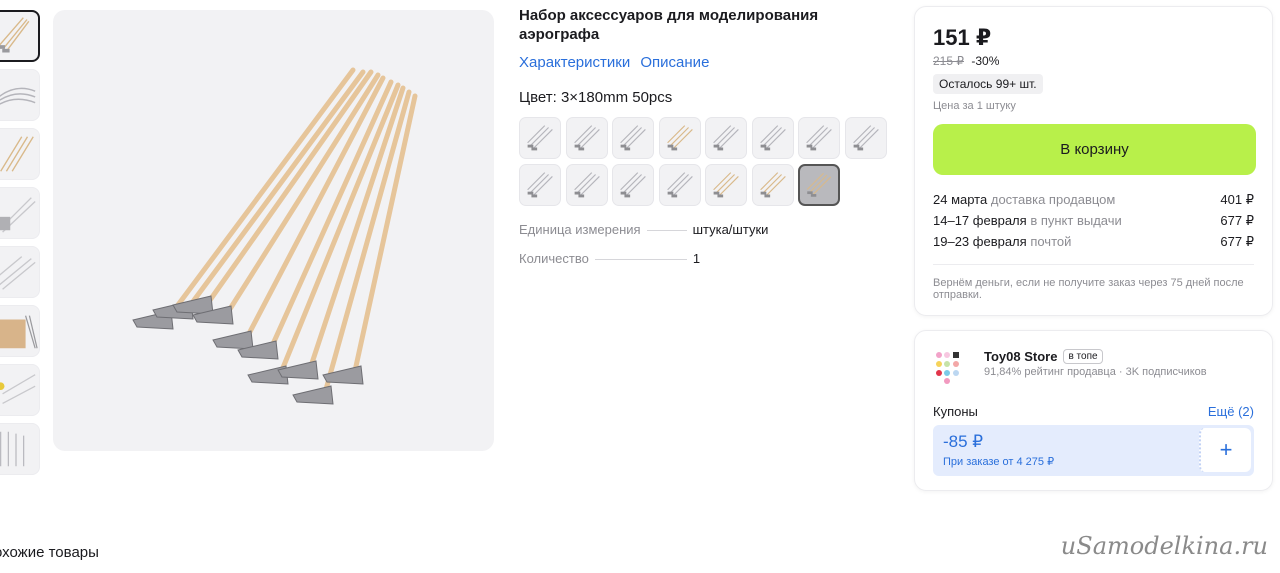  What do you see at coordinates (999, 462) in the screenshot?
I see `coupon-condition: При заказе от 4 275 ₽` at bounding box center [999, 462].